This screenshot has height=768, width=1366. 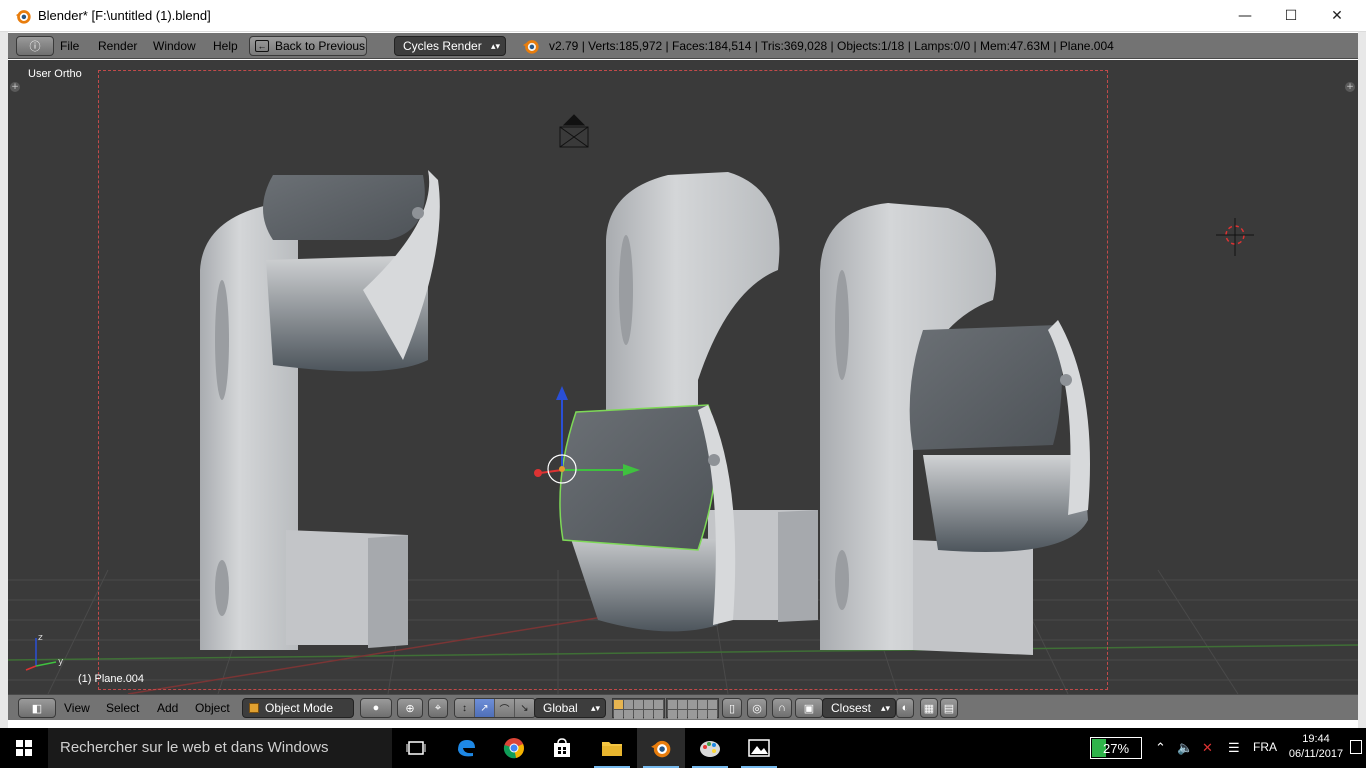 I want to click on viewport-shading-button: ●, so click(x=376, y=708).